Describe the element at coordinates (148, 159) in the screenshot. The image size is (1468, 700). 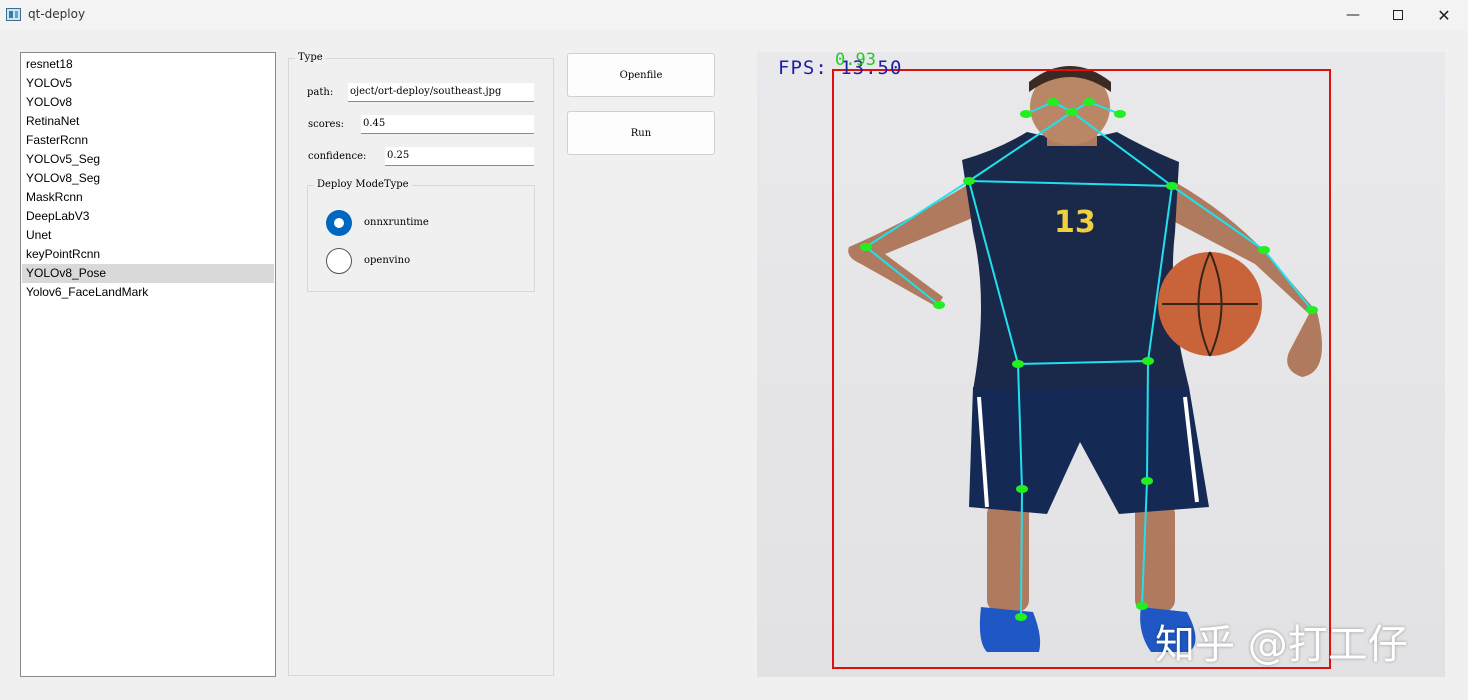
I see `list-item: YOLOv5_Seg` at that location.